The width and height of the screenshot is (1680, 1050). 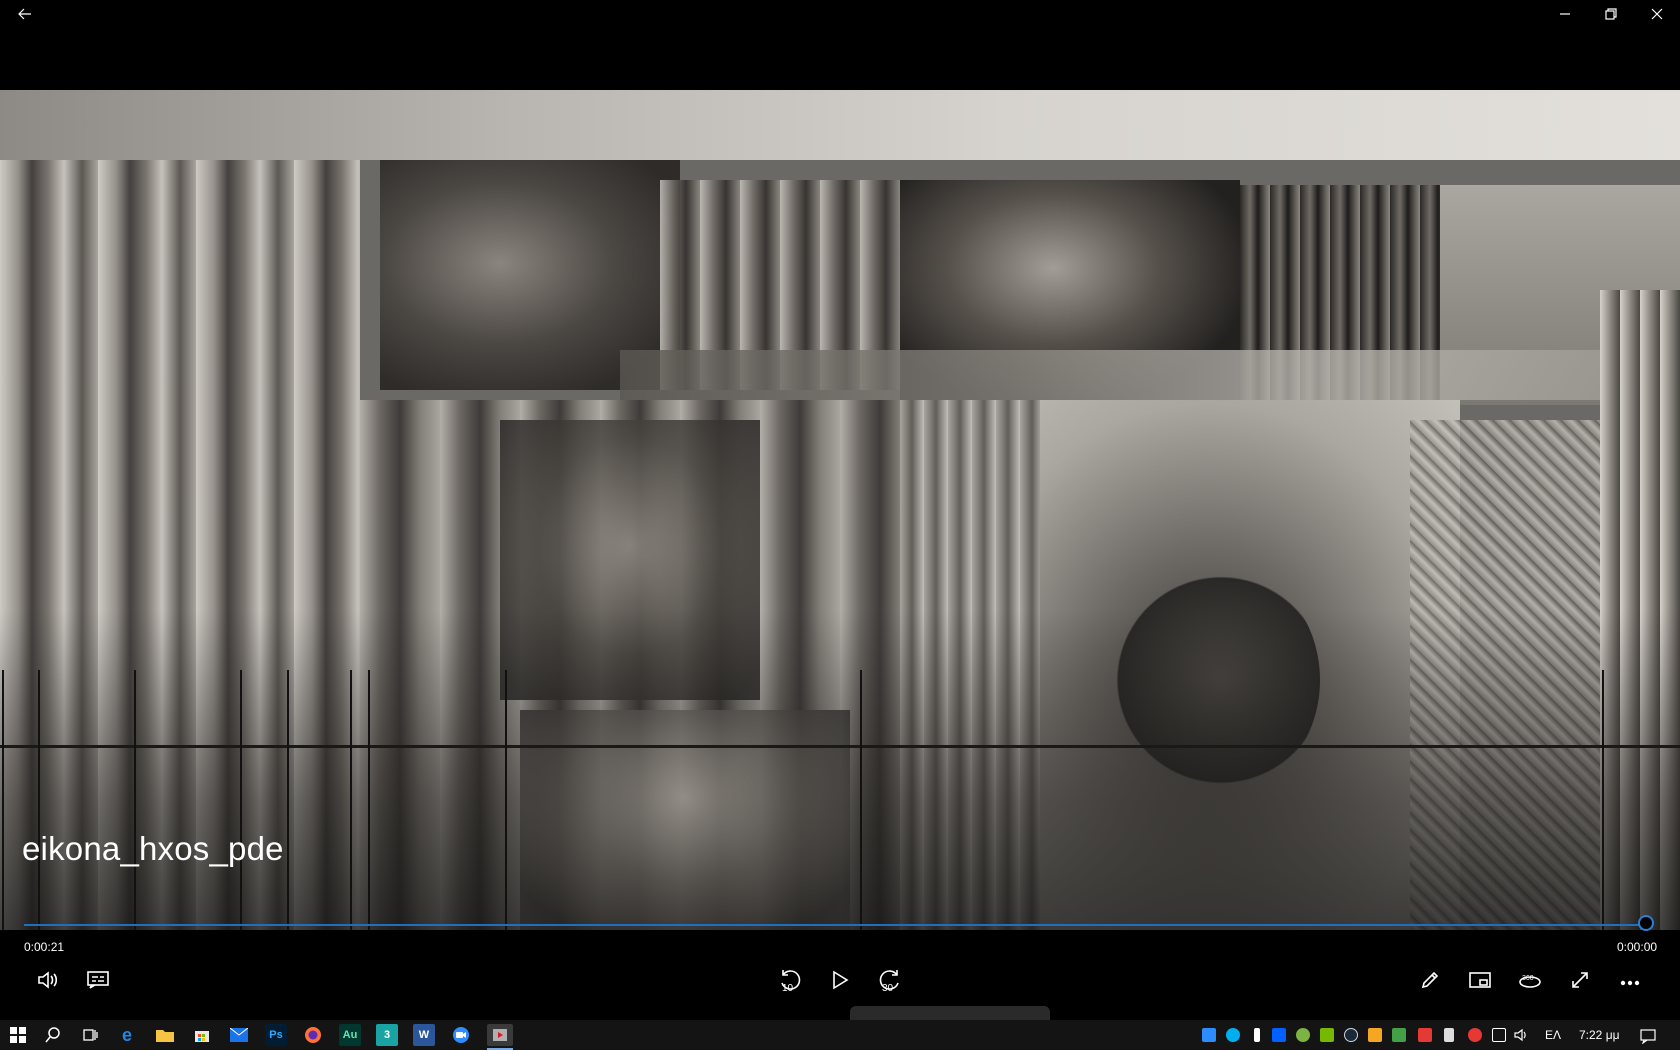 I want to click on restore-button, so click(x=1611, y=16).